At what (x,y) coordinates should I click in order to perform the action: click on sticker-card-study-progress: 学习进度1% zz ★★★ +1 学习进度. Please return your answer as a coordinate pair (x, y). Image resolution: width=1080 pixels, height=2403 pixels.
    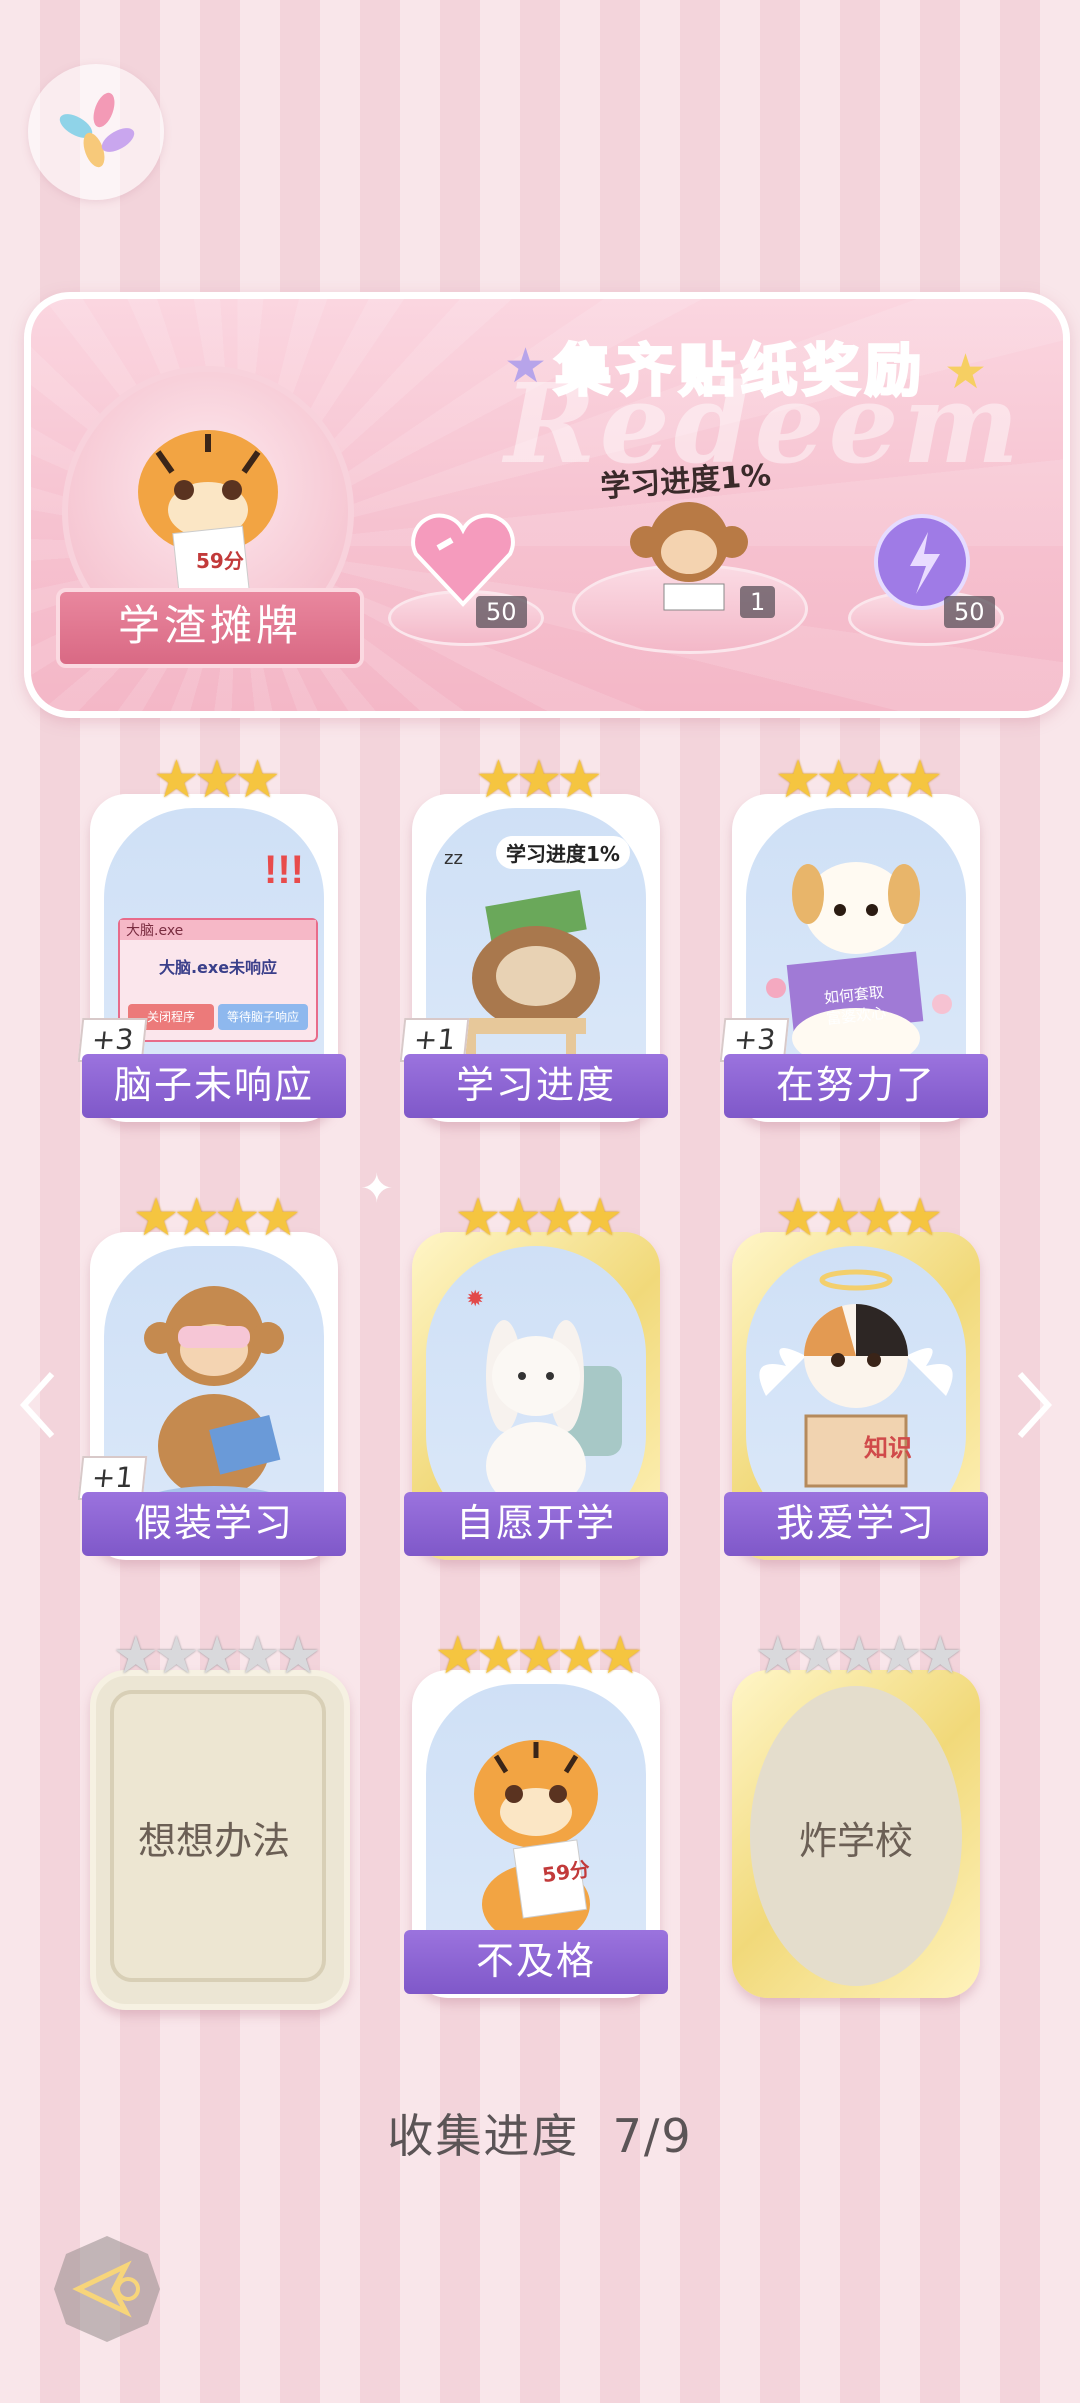
    Looking at the image, I should click on (533, 936).